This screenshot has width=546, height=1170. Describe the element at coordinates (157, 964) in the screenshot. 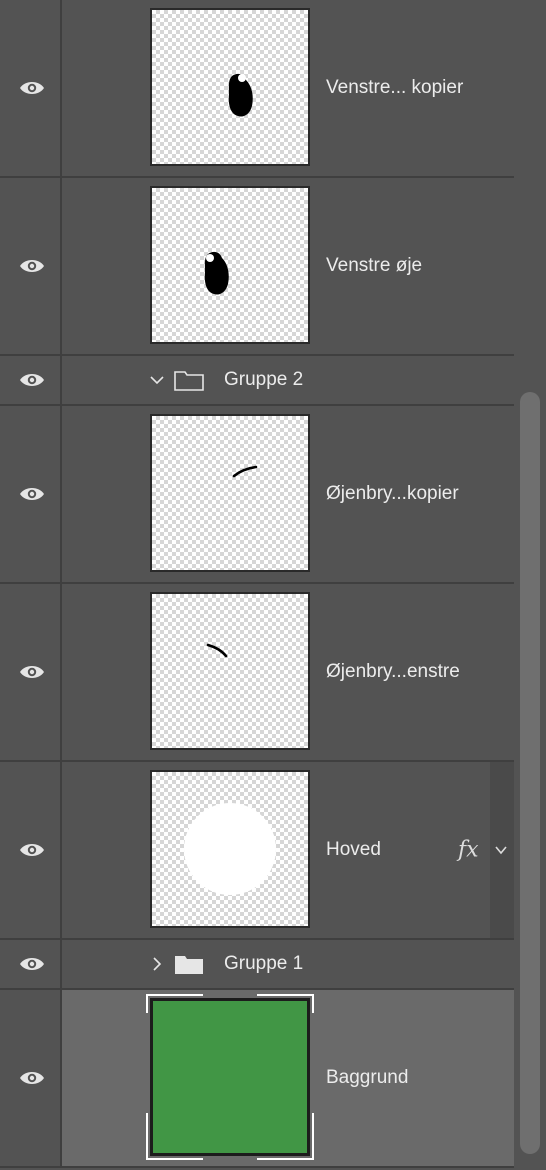

I see `chevron-right-icon` at that location.